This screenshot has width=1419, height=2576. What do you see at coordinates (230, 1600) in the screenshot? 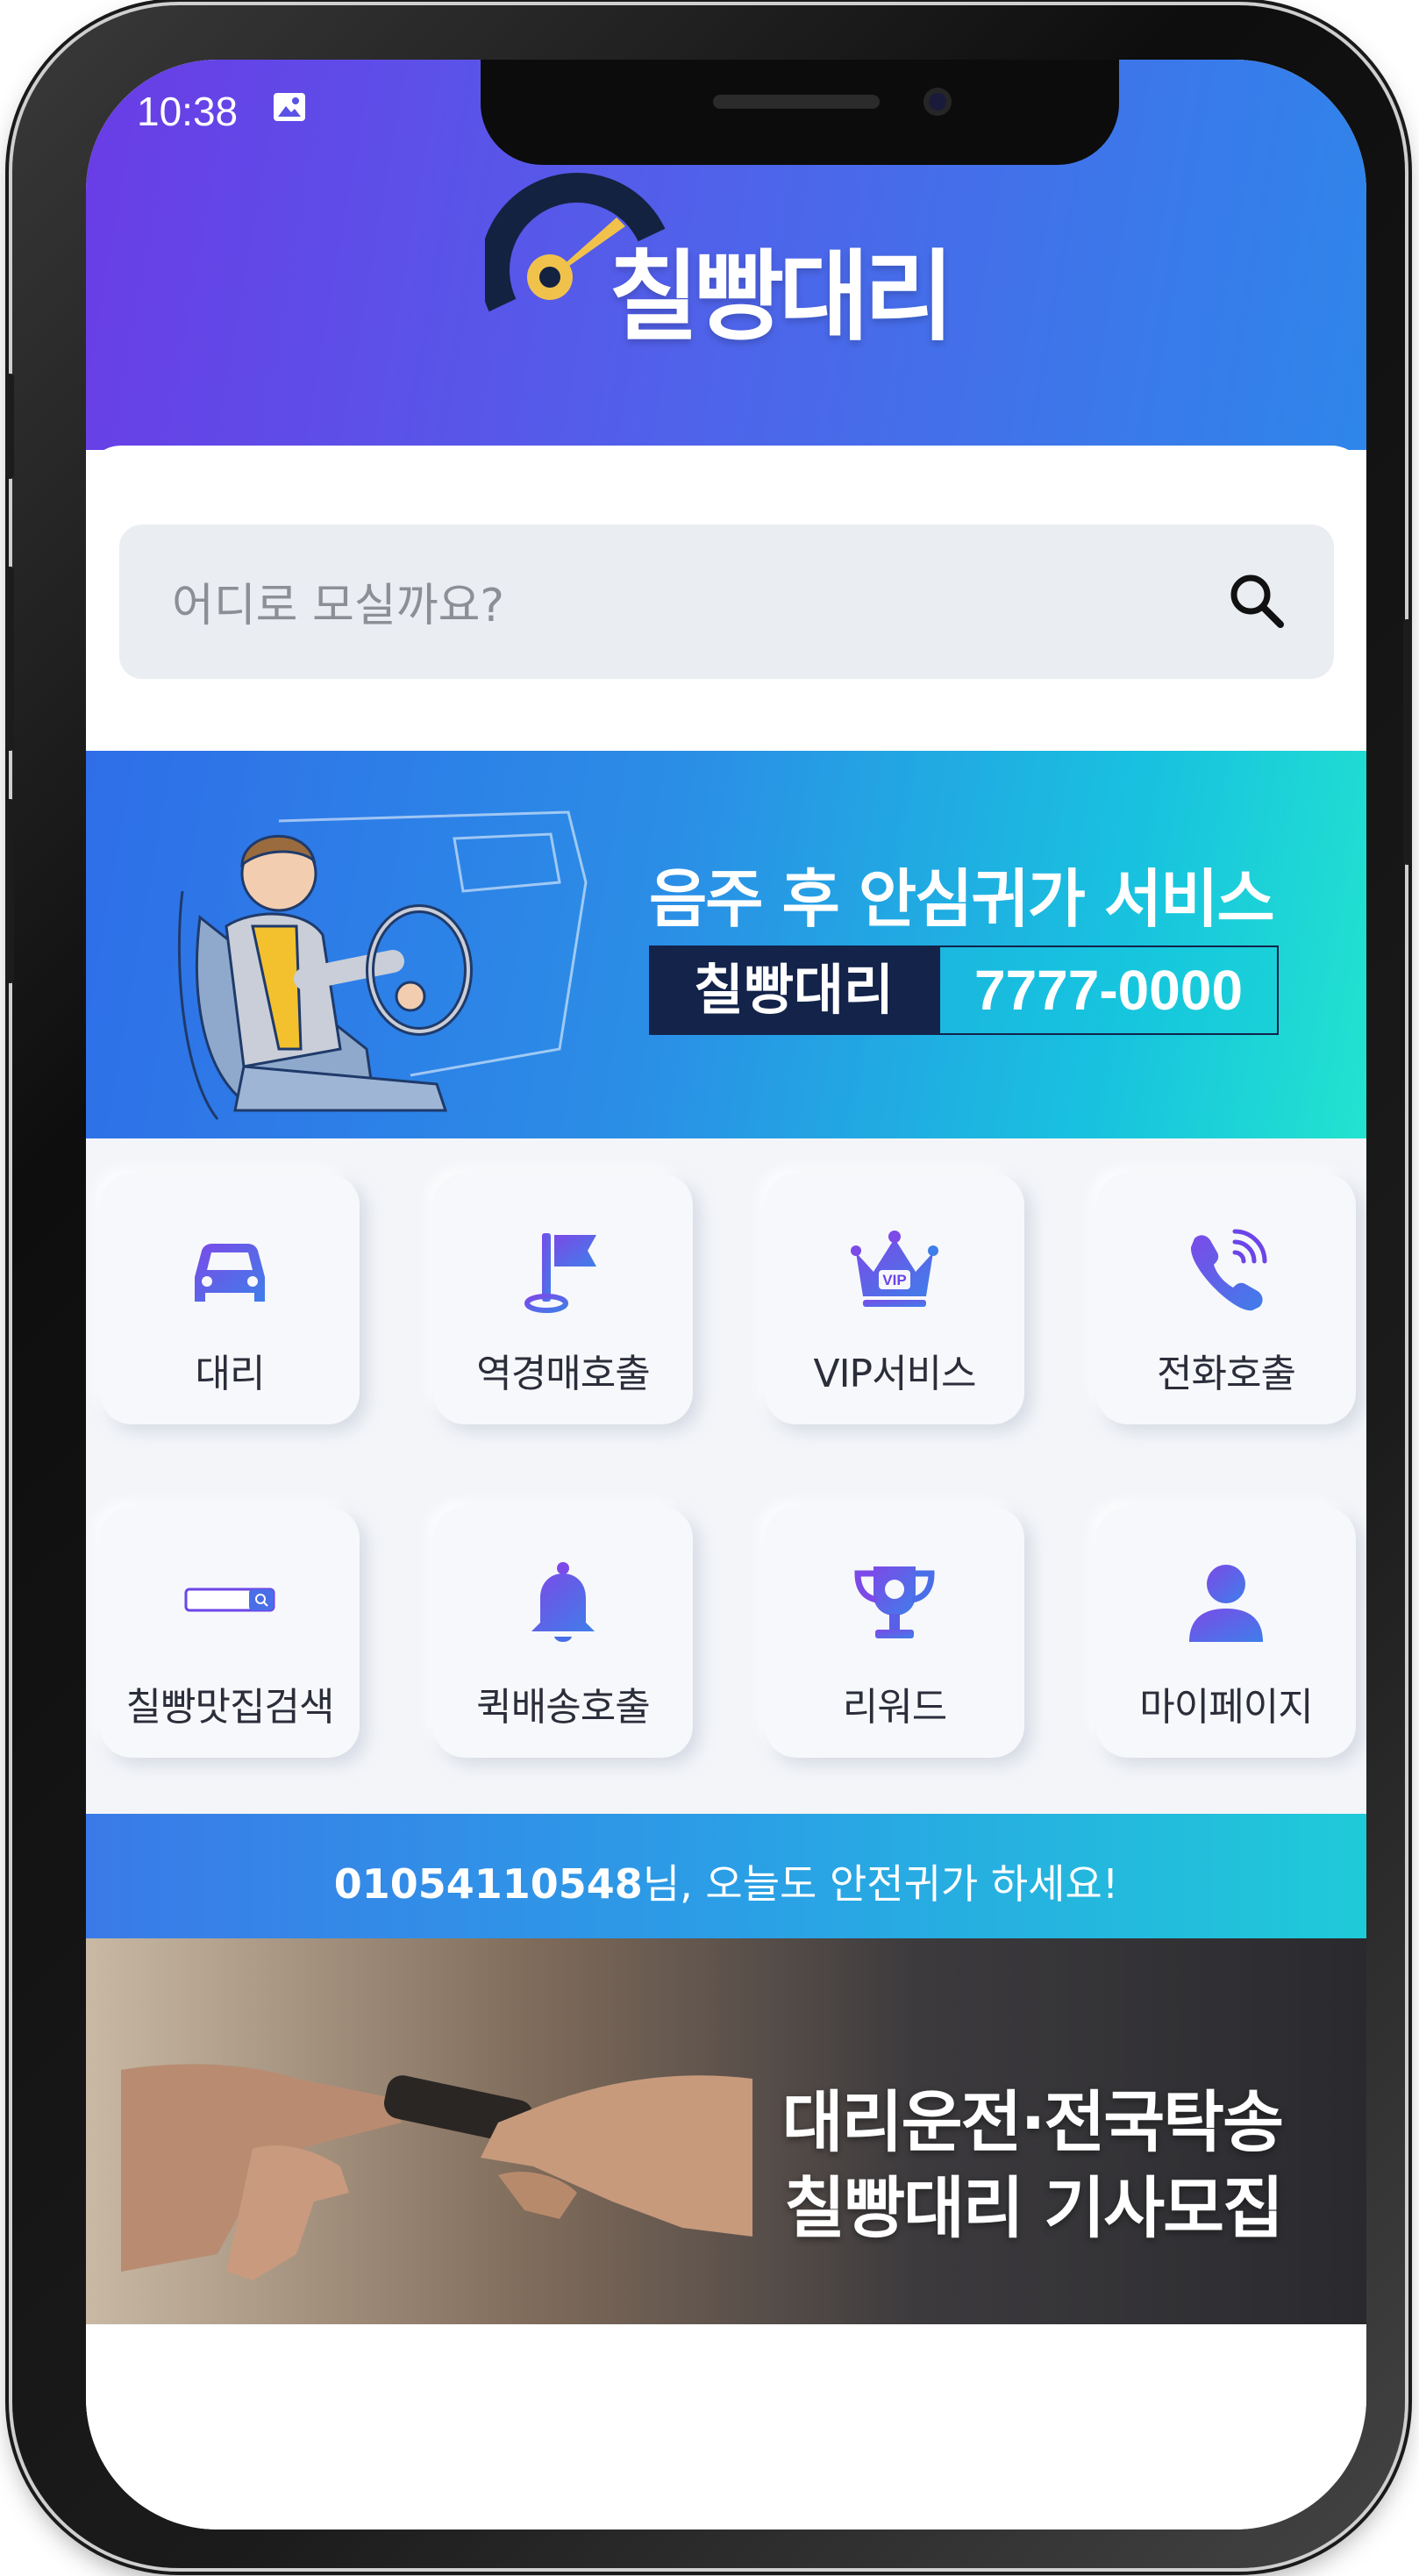
I see `search-bar-icon` at bounding box center [230, 1600].